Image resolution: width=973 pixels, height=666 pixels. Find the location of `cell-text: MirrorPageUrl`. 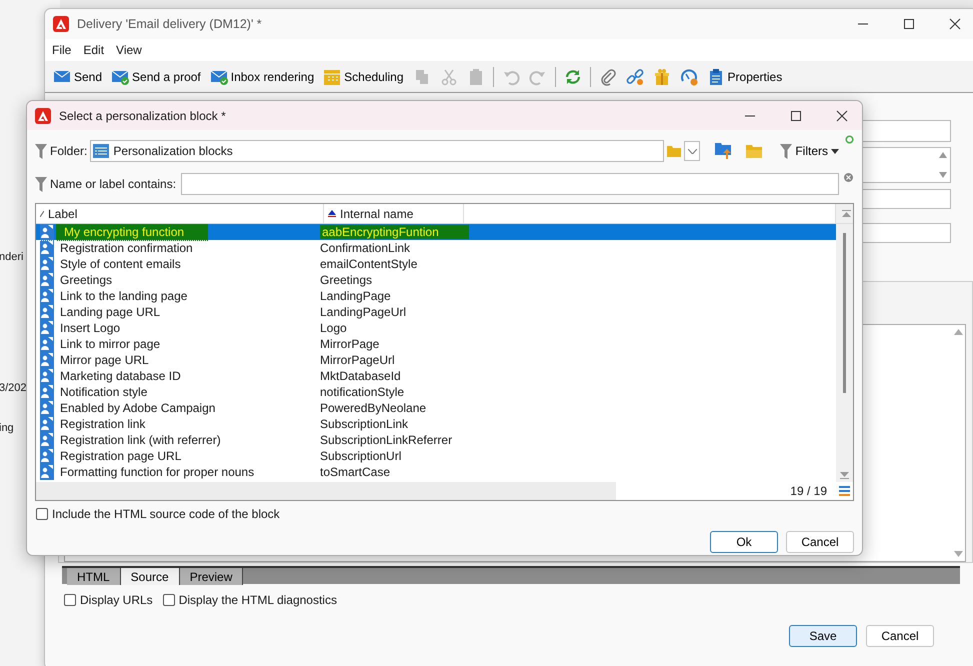

cell-text: MirrorPageUrl is located at coordinates (357, 360).